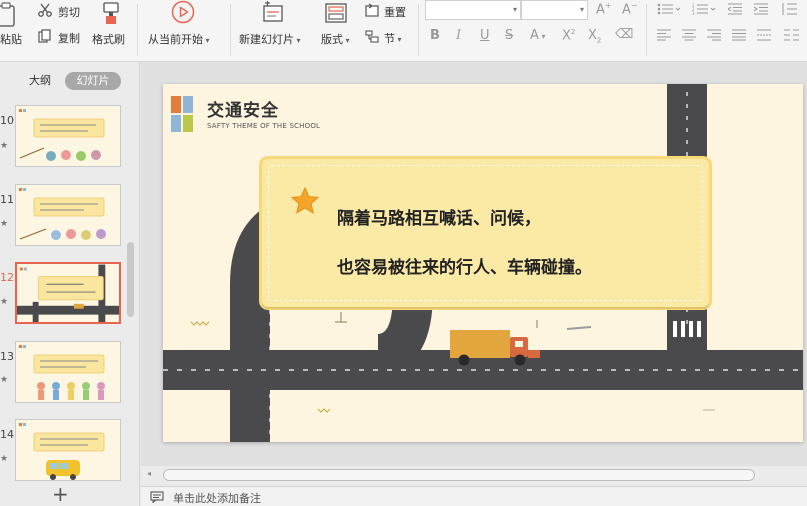  I want to click on new-slide-button: 新建幻灯片 ▾, so click(270, 39).